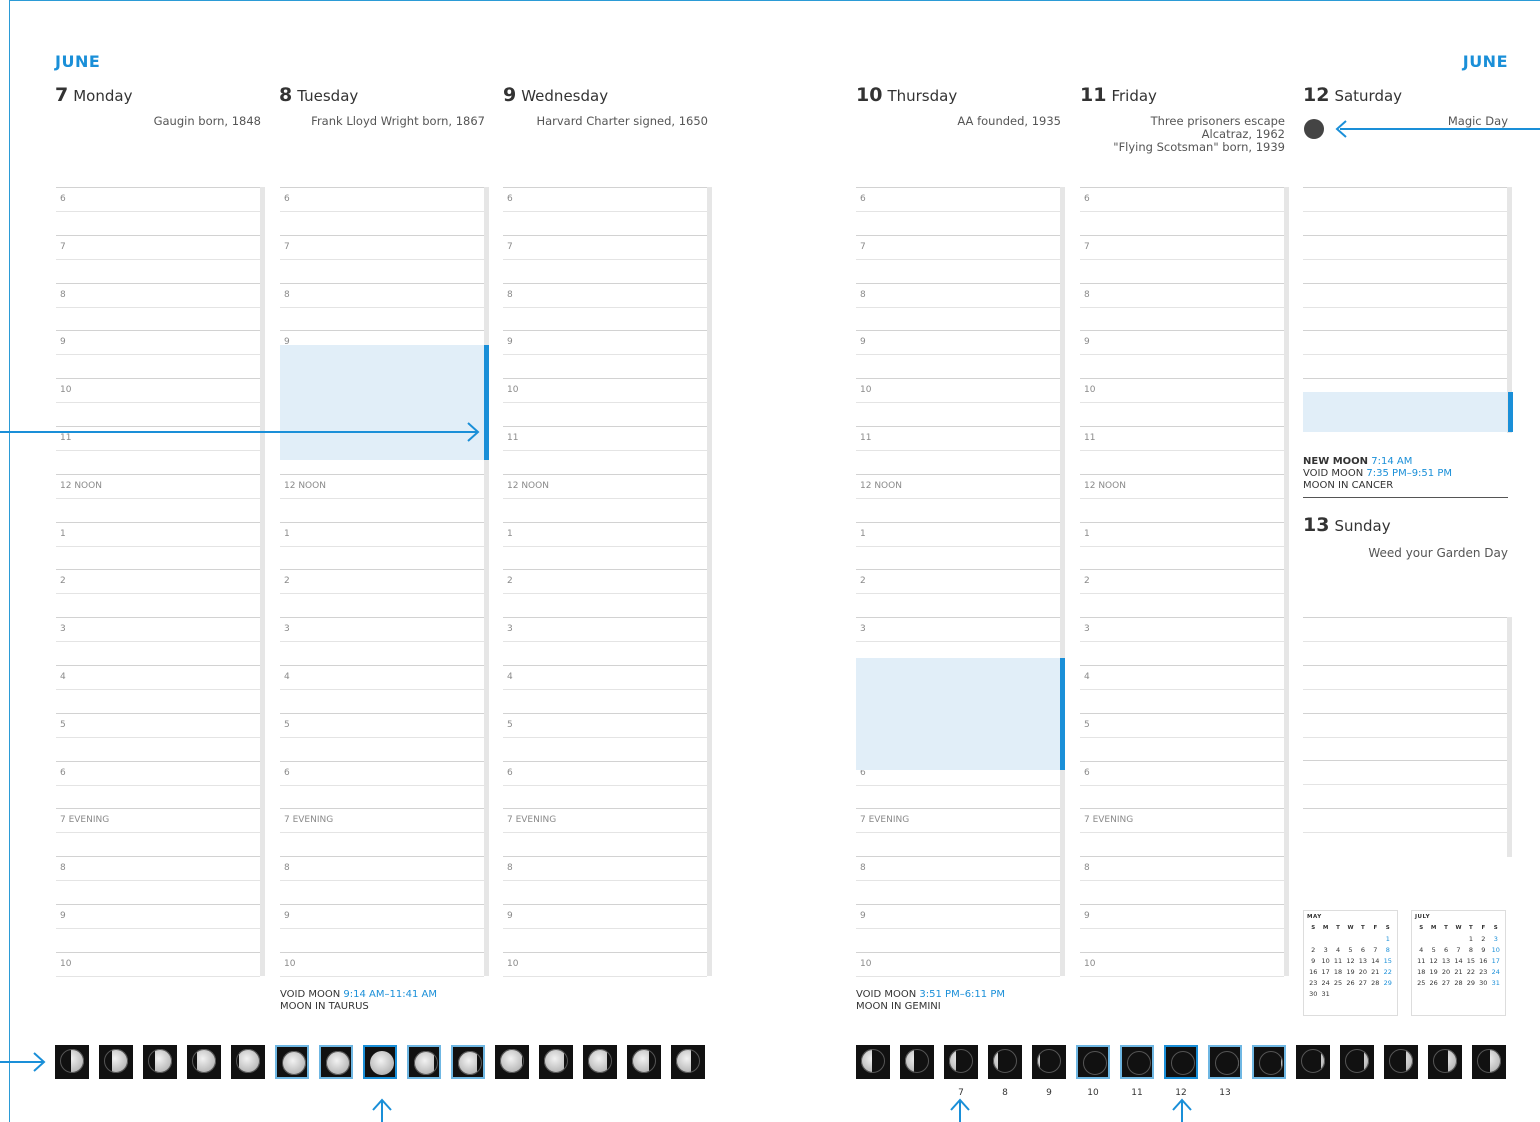 The height and width of the screenshot is (1122, 1540). Describe the element at coordinates (1350, 938) in the screenshot. I see `calendar-day` at that location.